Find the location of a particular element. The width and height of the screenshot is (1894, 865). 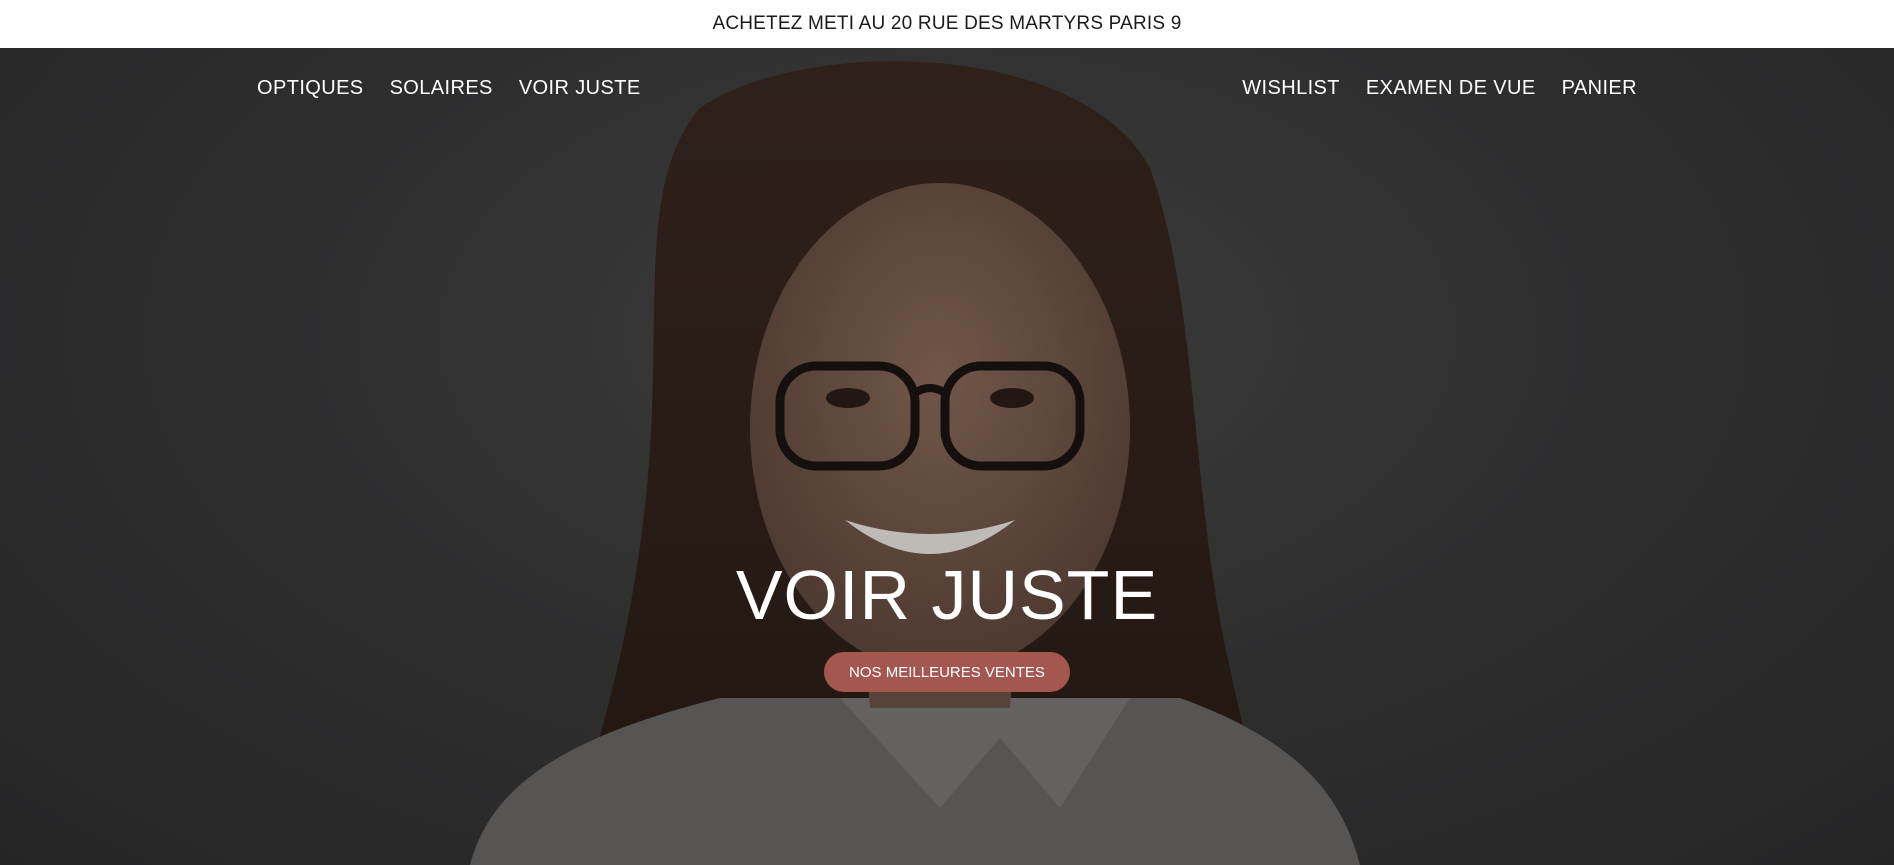

nav-link-examen-de-vue: EXAMEN DE VUE is located at coordinates (1451, 88).